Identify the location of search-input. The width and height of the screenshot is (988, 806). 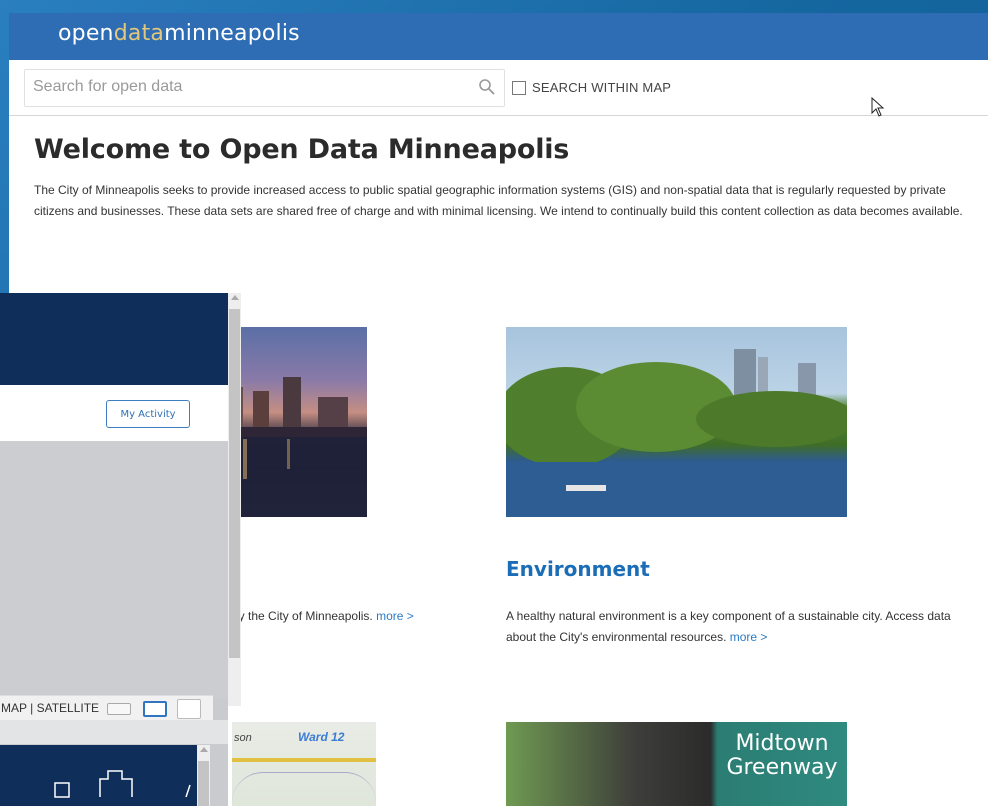
(249, 87).